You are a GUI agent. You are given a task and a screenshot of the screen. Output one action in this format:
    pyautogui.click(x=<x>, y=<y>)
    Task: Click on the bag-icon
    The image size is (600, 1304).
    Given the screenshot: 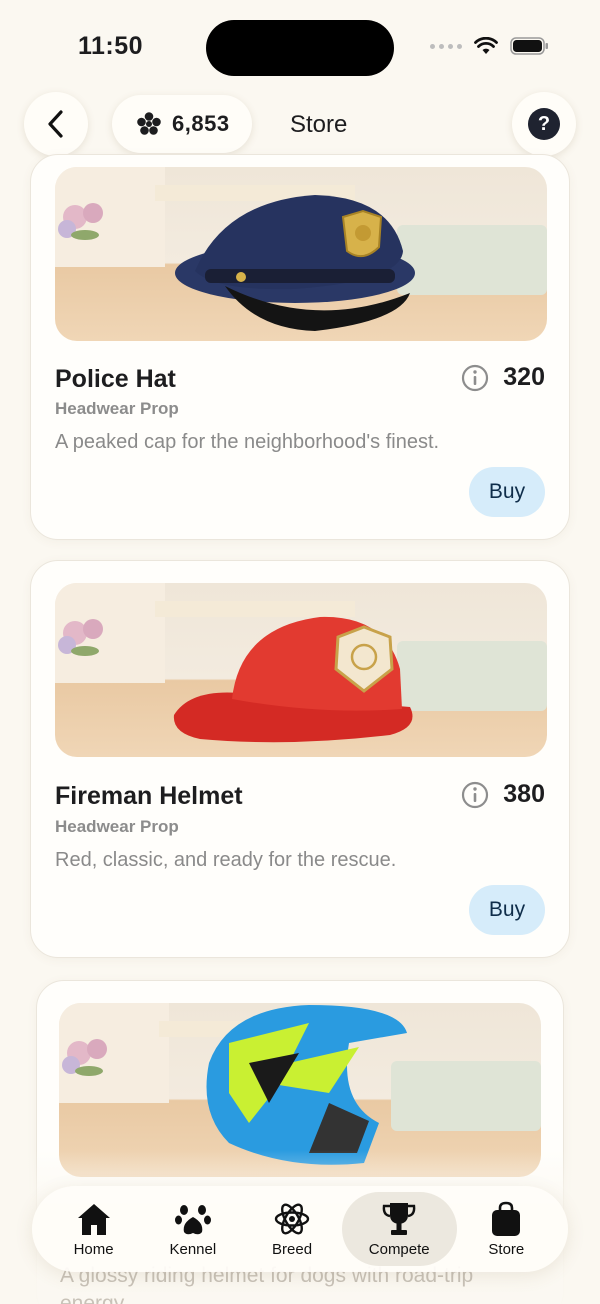 What is the action you would take?
    pyautogui.click(x=506, y=1218)
    